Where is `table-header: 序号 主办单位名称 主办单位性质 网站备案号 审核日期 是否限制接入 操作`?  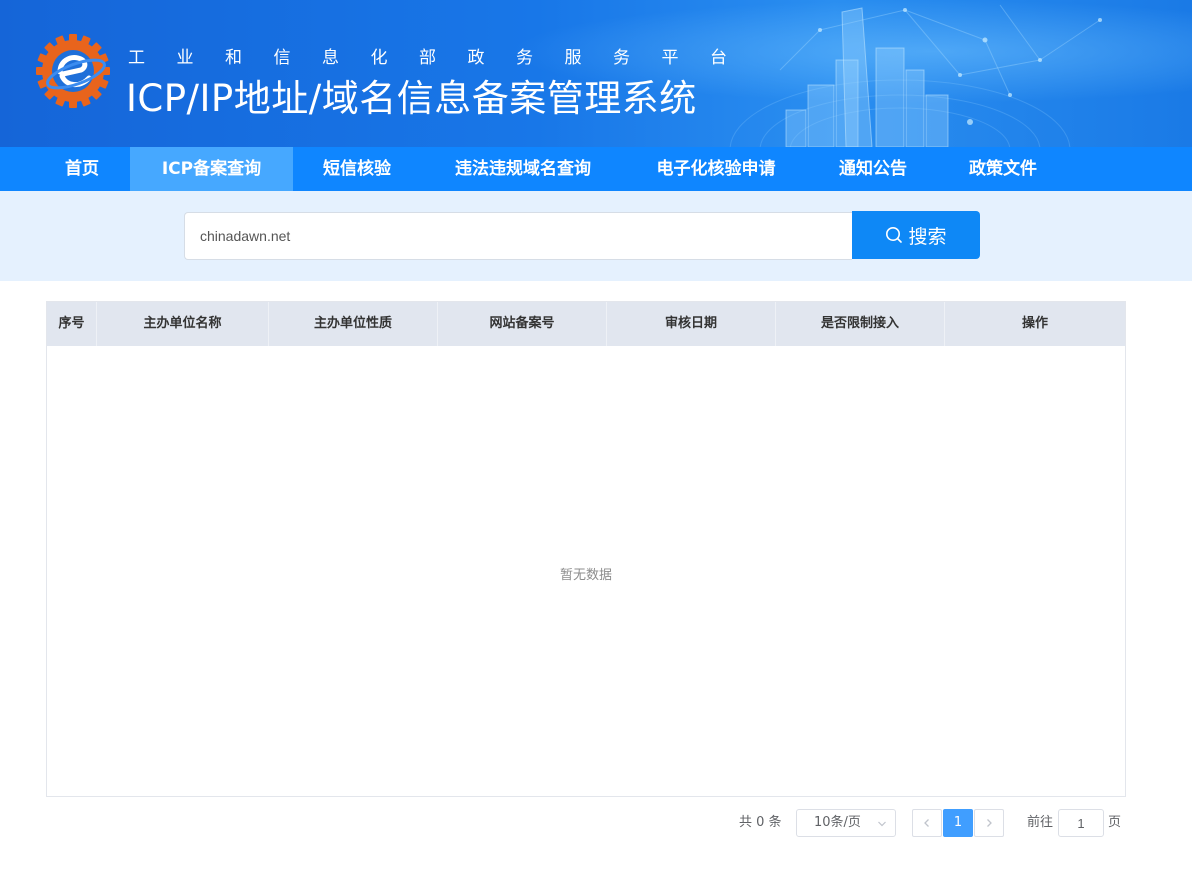 table-header: 序号 主办单位名称 主办单位性质 网站备案号 审核日期 是否限制接入 操作 is located at coordinates (586, 324).